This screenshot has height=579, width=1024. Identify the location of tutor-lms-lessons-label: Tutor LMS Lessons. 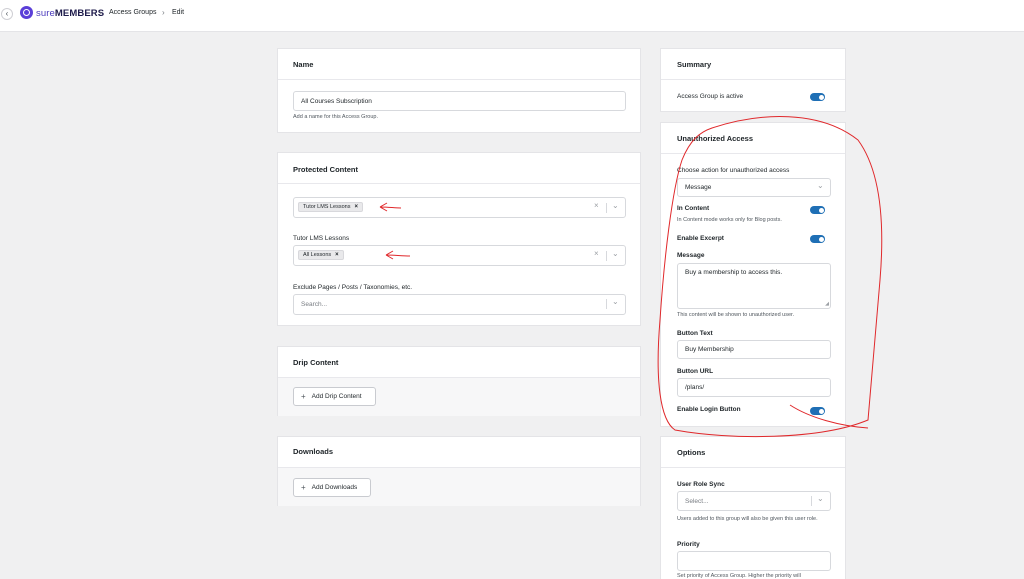
(321, 238).